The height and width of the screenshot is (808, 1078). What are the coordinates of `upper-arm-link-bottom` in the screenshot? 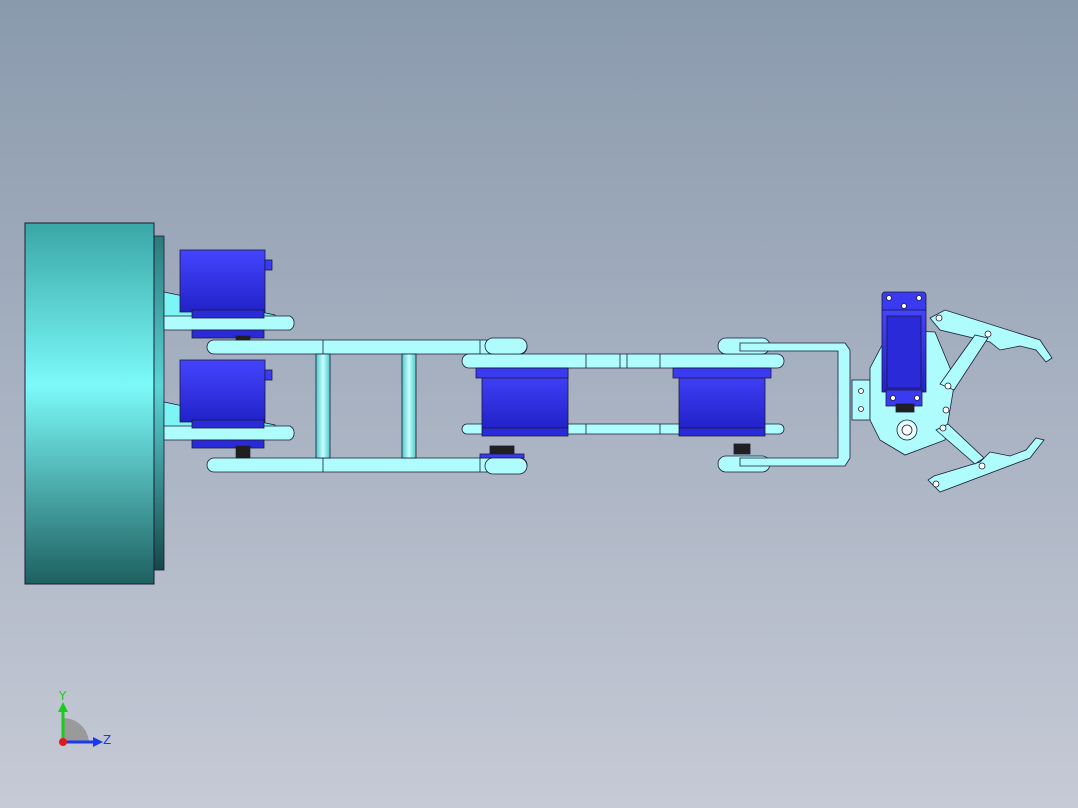 It's located at (367, 465).